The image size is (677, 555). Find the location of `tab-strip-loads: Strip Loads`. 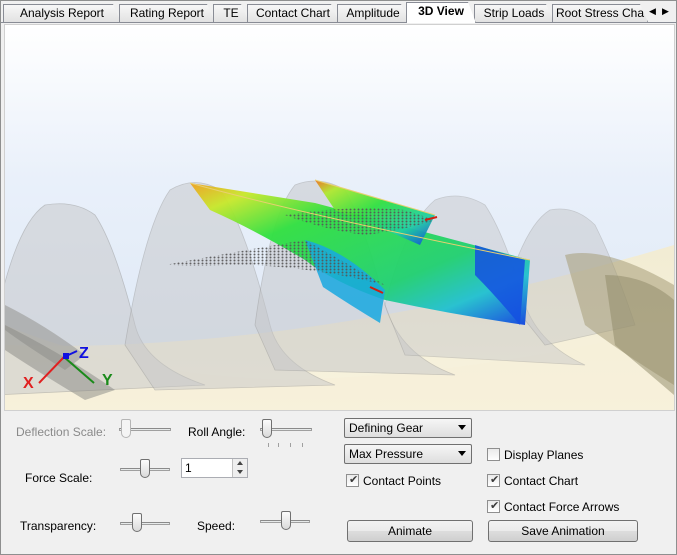

tab-strip-loads: Strip Loads is located at coordinates (514, 13).